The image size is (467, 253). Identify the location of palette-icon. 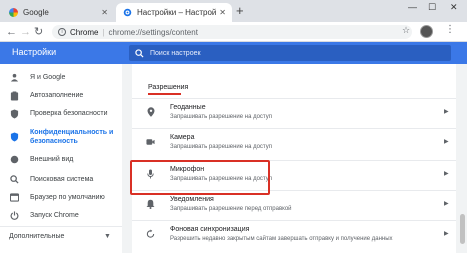
(14, 159).